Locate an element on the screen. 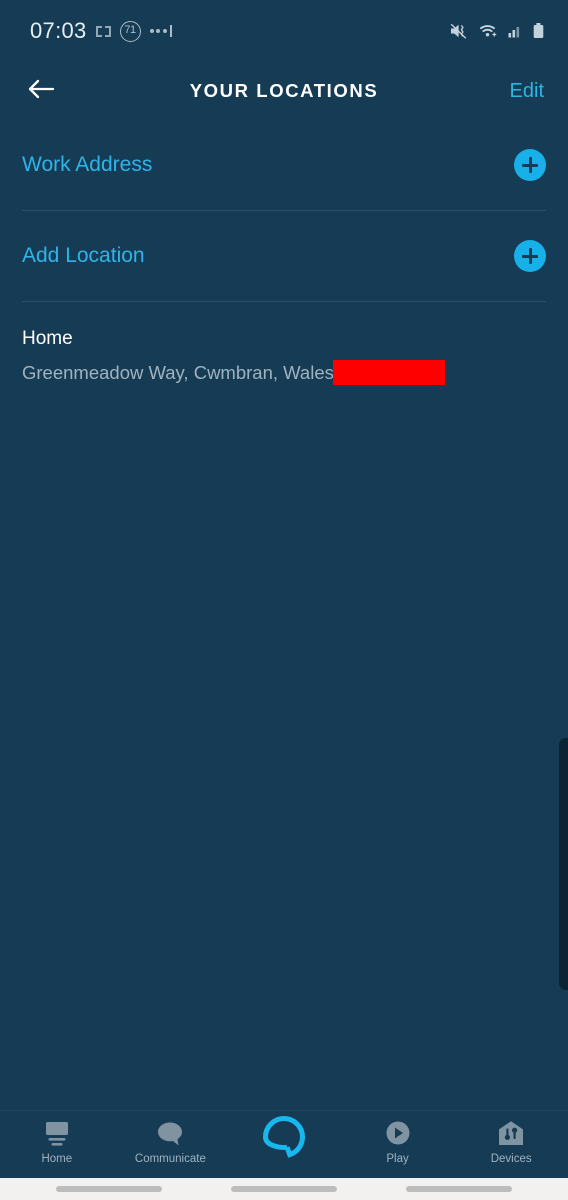  gesture-pill-back is located at coordinates (109, 1189).